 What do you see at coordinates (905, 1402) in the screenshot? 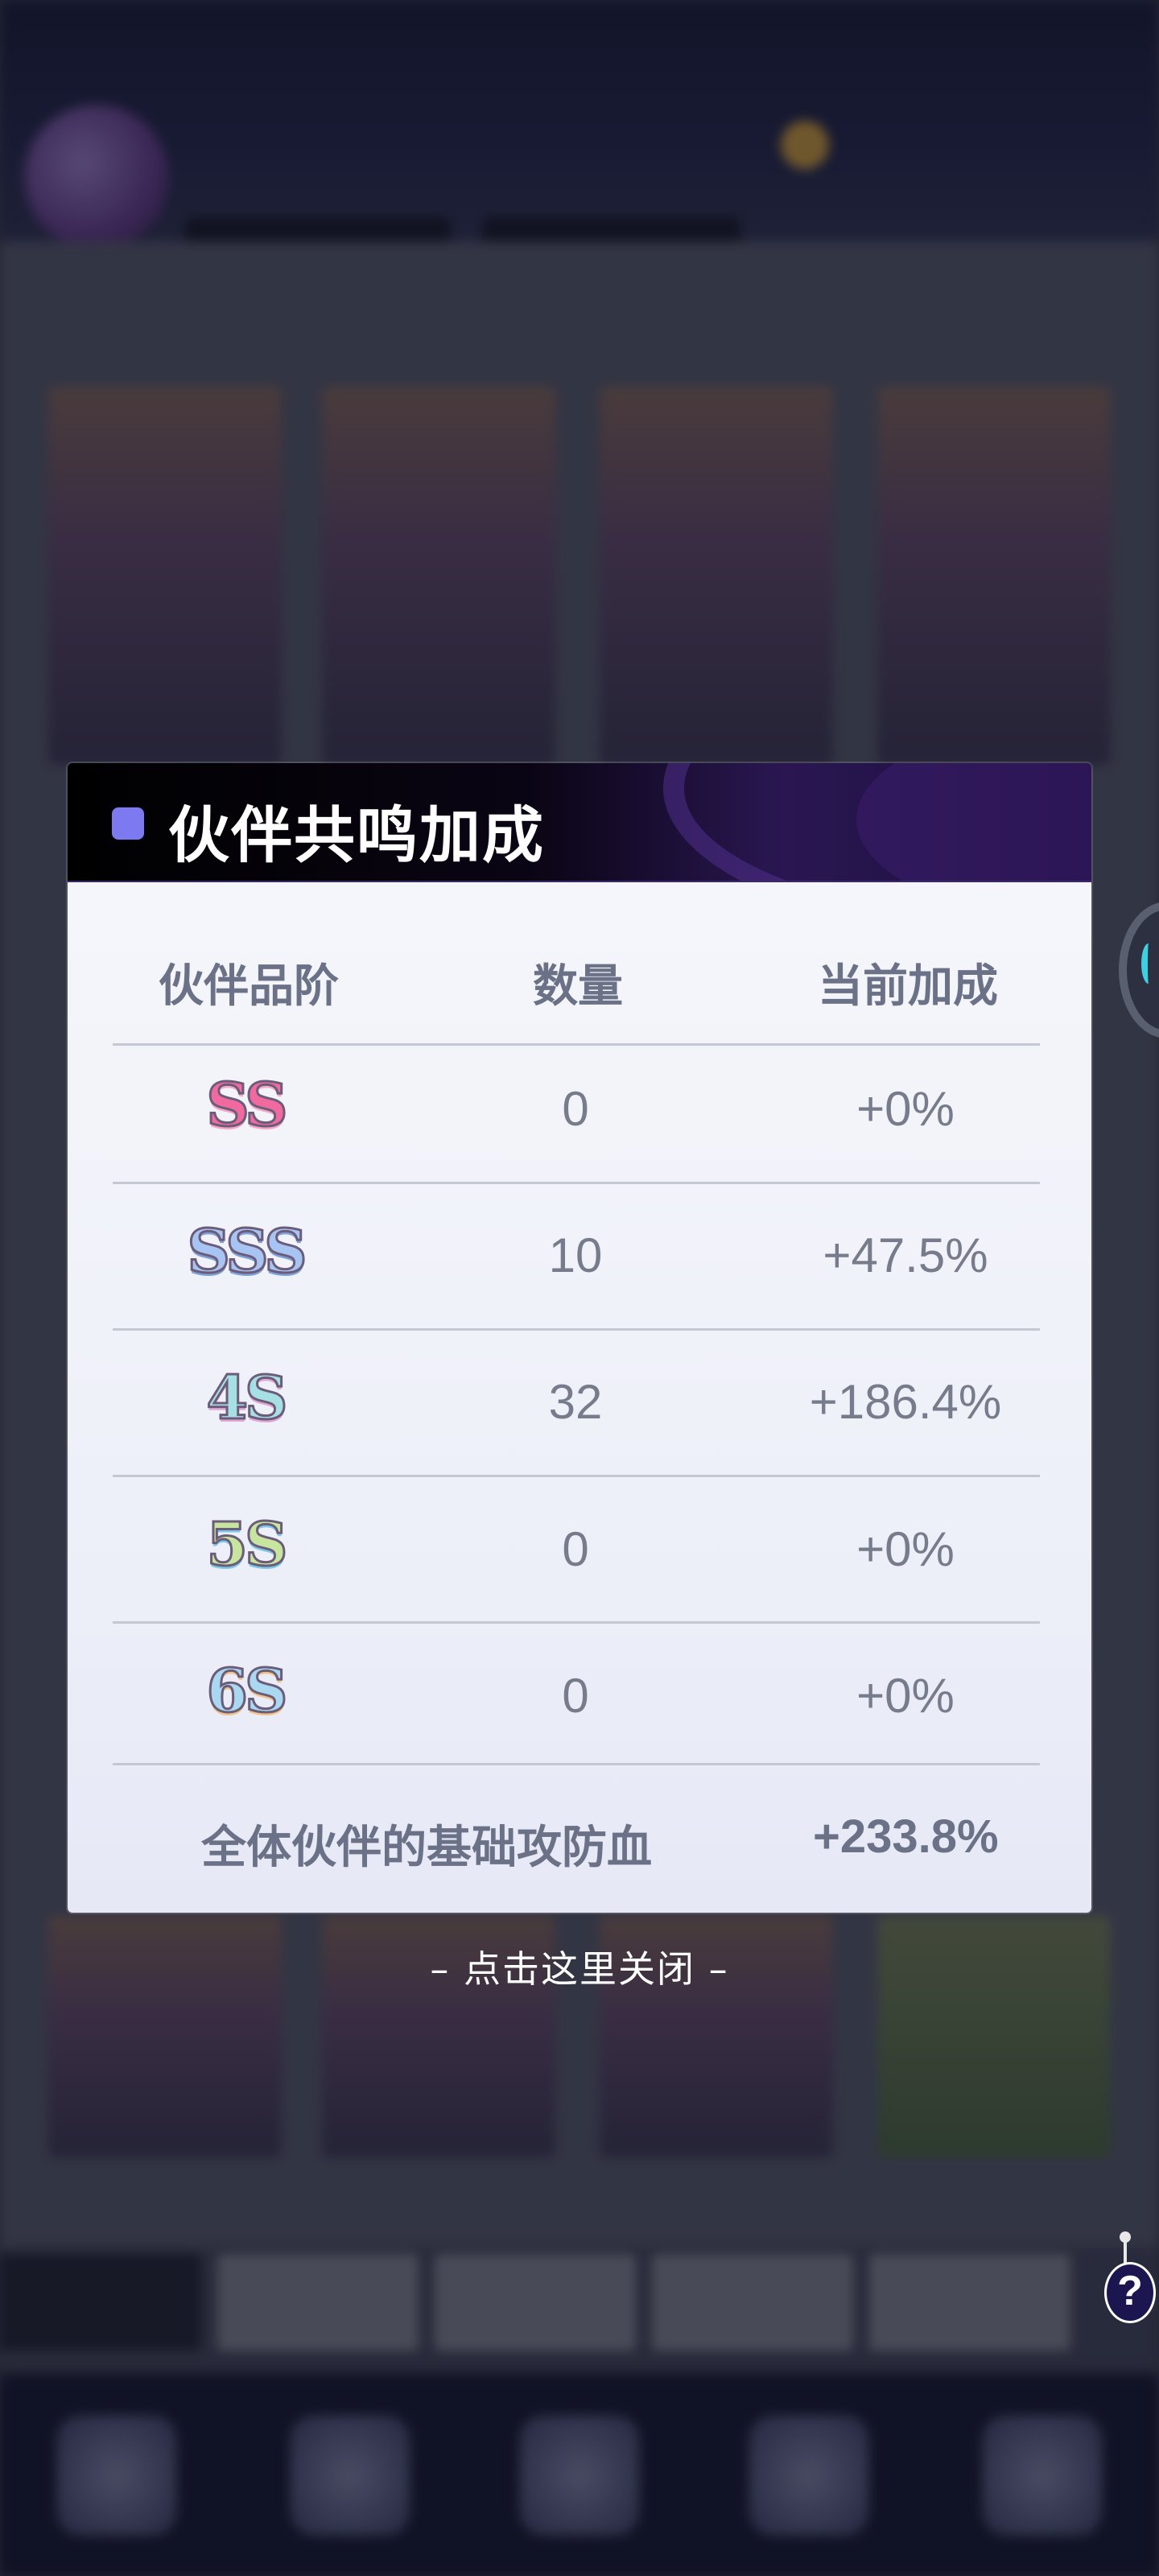
I see `bonus-cell: +186.4%` at bounding box center [905, 1402].